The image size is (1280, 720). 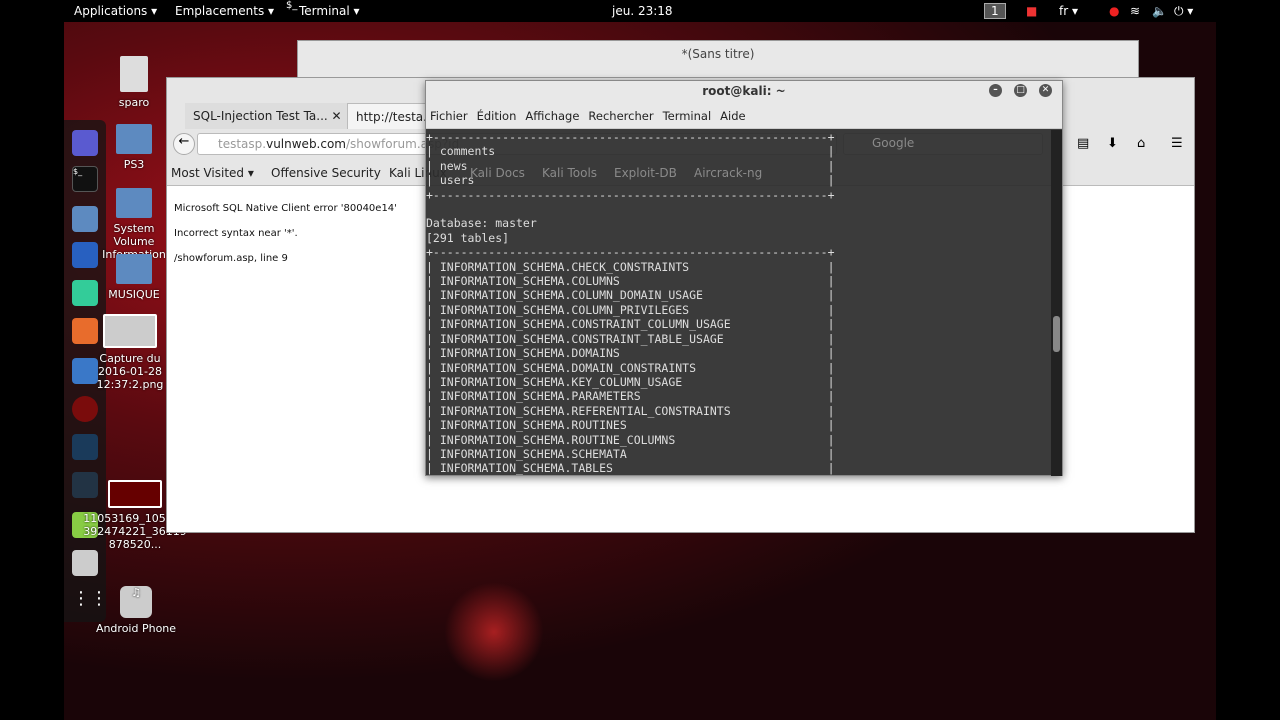 I want to click on bookmark-kali-docs: Kali Docs, so click(x=497, y=173).